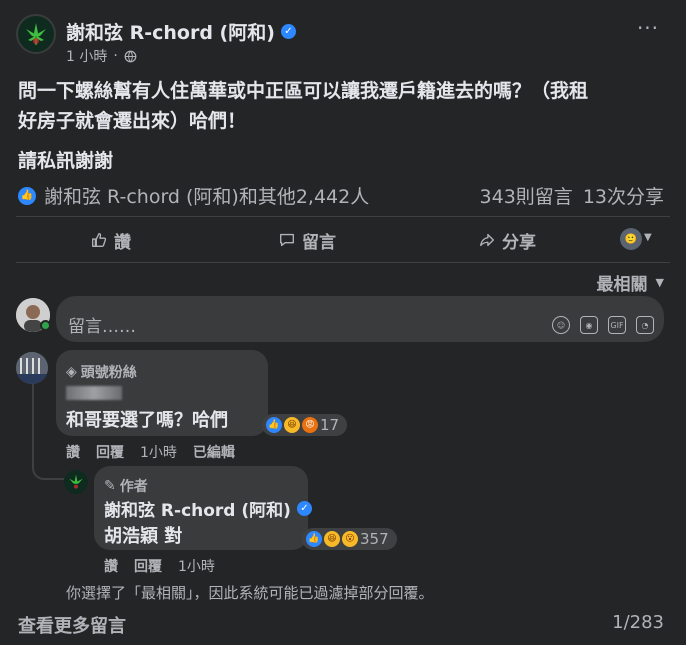  I want to click on comment-label: 留言, so click(319, 242).